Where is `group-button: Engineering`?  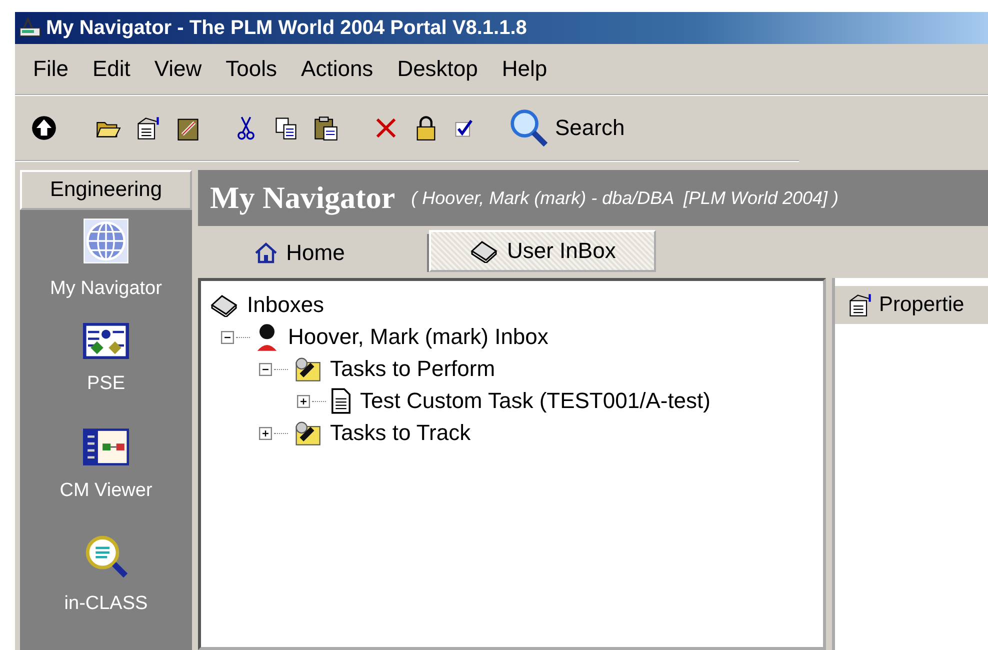 group-button: Engineering is located at coordinates (106, 190).